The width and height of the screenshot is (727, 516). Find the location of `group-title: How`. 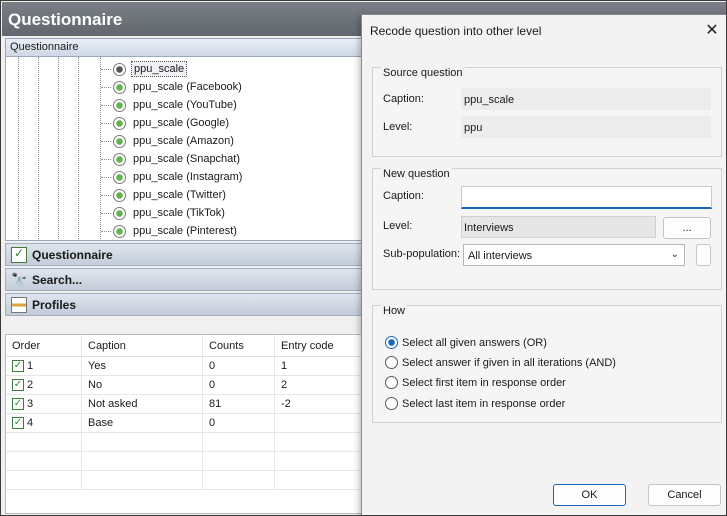

group-title: How is located at coordinates (394, 311).